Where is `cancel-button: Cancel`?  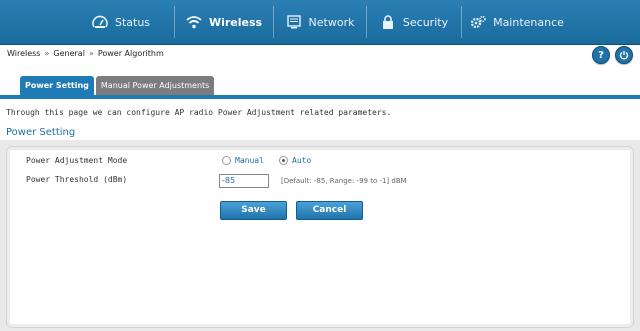 cancel-button: Cancel is located at coordinates (329, 210).